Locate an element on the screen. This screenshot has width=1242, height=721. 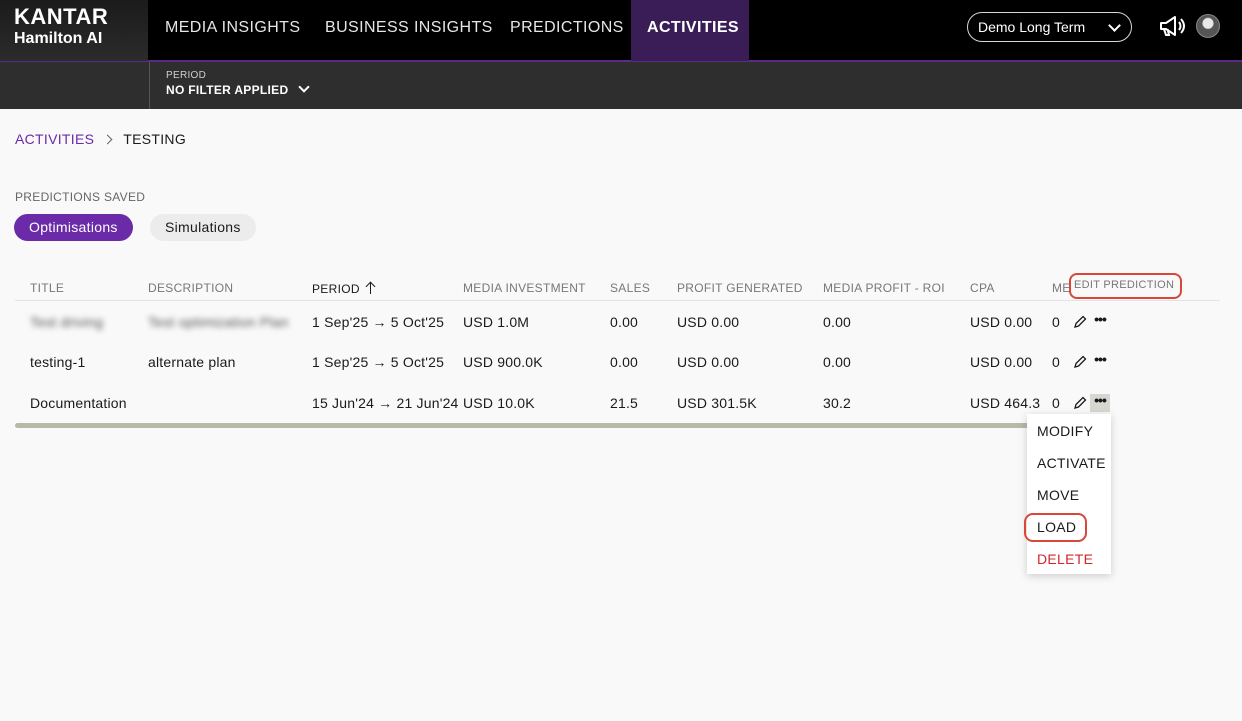
menu-item-activate: ACTIVATE is located at coordinates (1071, 463).